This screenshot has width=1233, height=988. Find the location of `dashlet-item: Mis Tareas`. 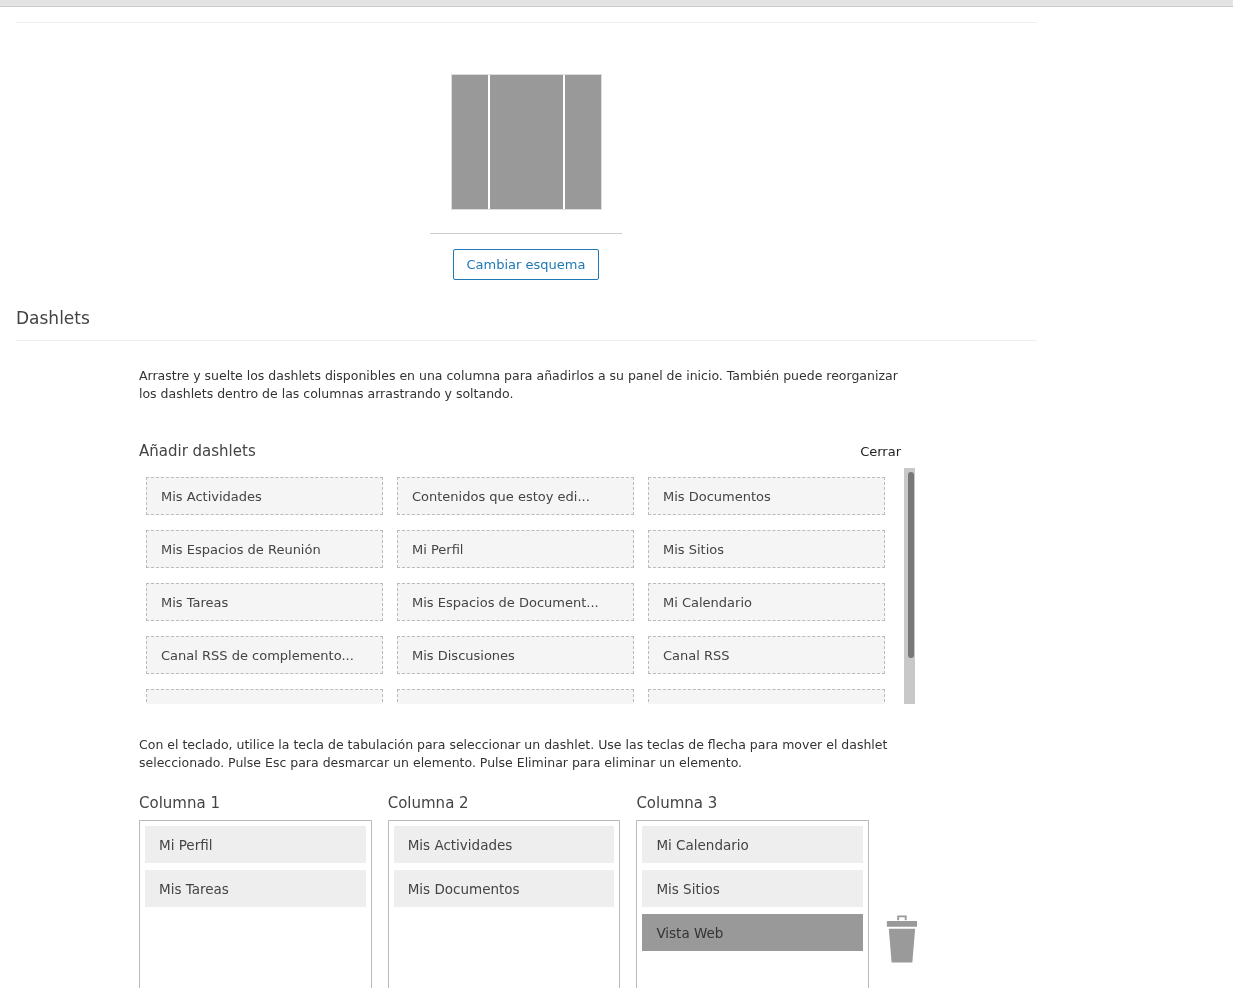

dashlet-item: Mis Tareas is located at coordinates (264, 602).